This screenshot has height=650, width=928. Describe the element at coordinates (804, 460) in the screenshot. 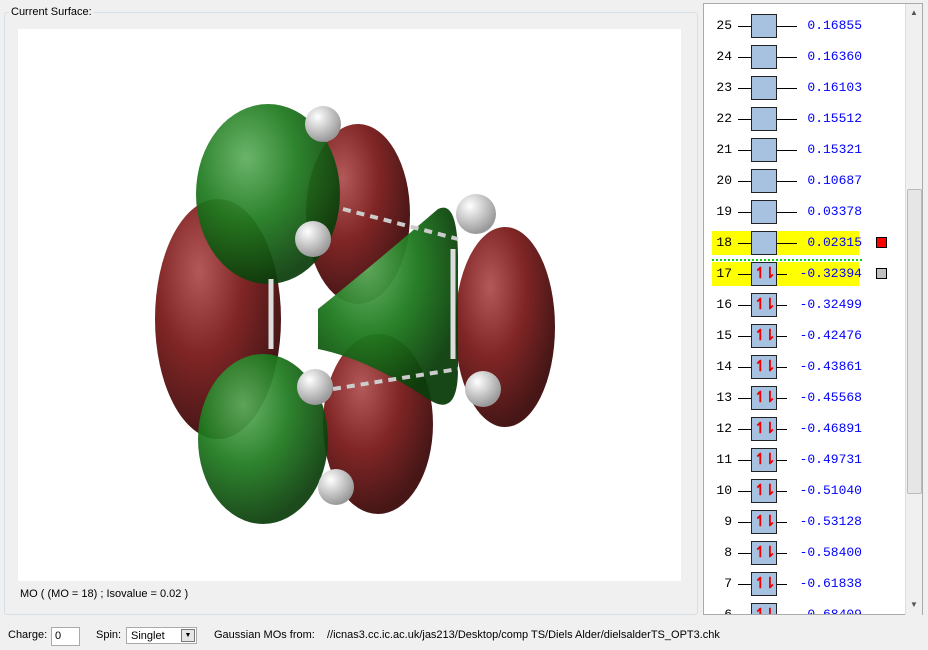

I see `orbital-row: 11 ↿⇂ -0.49731` at that location.